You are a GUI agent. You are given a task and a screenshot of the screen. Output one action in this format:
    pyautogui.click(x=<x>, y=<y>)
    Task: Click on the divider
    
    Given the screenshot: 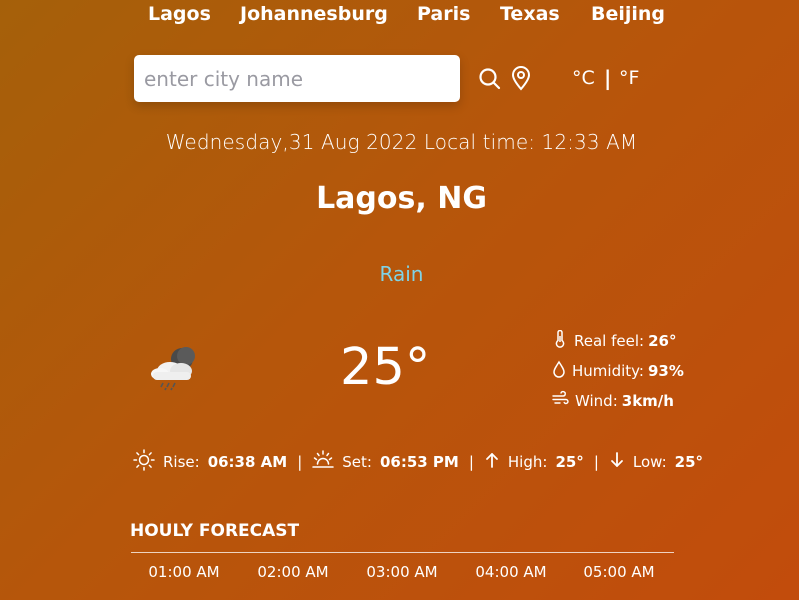 What is the action you would take?
    pyautogui.click(x=402, y=552)
    